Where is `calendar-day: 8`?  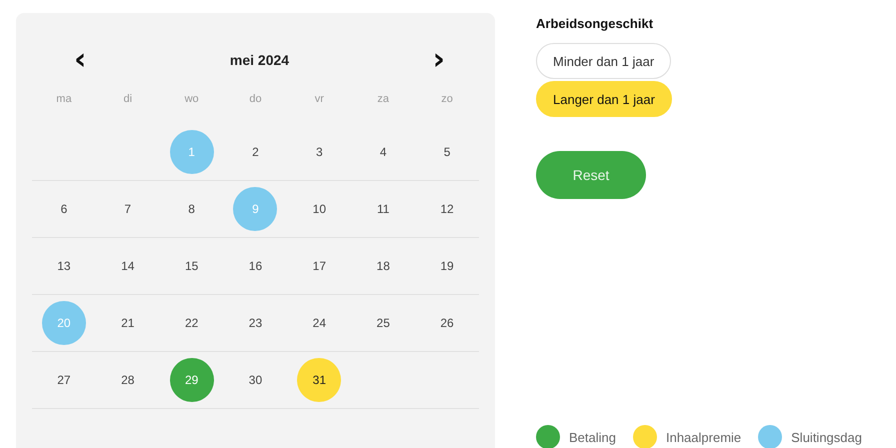 calendar-day: 8 is located at coordinates (192, 209).